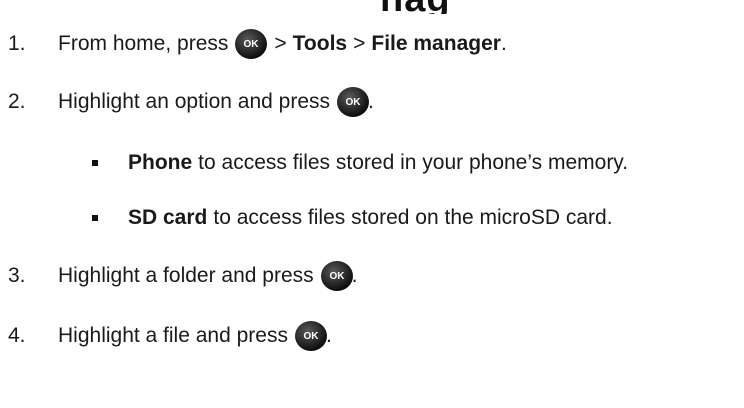 The image size is (744, 408). I want to click on option-label: Phone, so click(160, 162).